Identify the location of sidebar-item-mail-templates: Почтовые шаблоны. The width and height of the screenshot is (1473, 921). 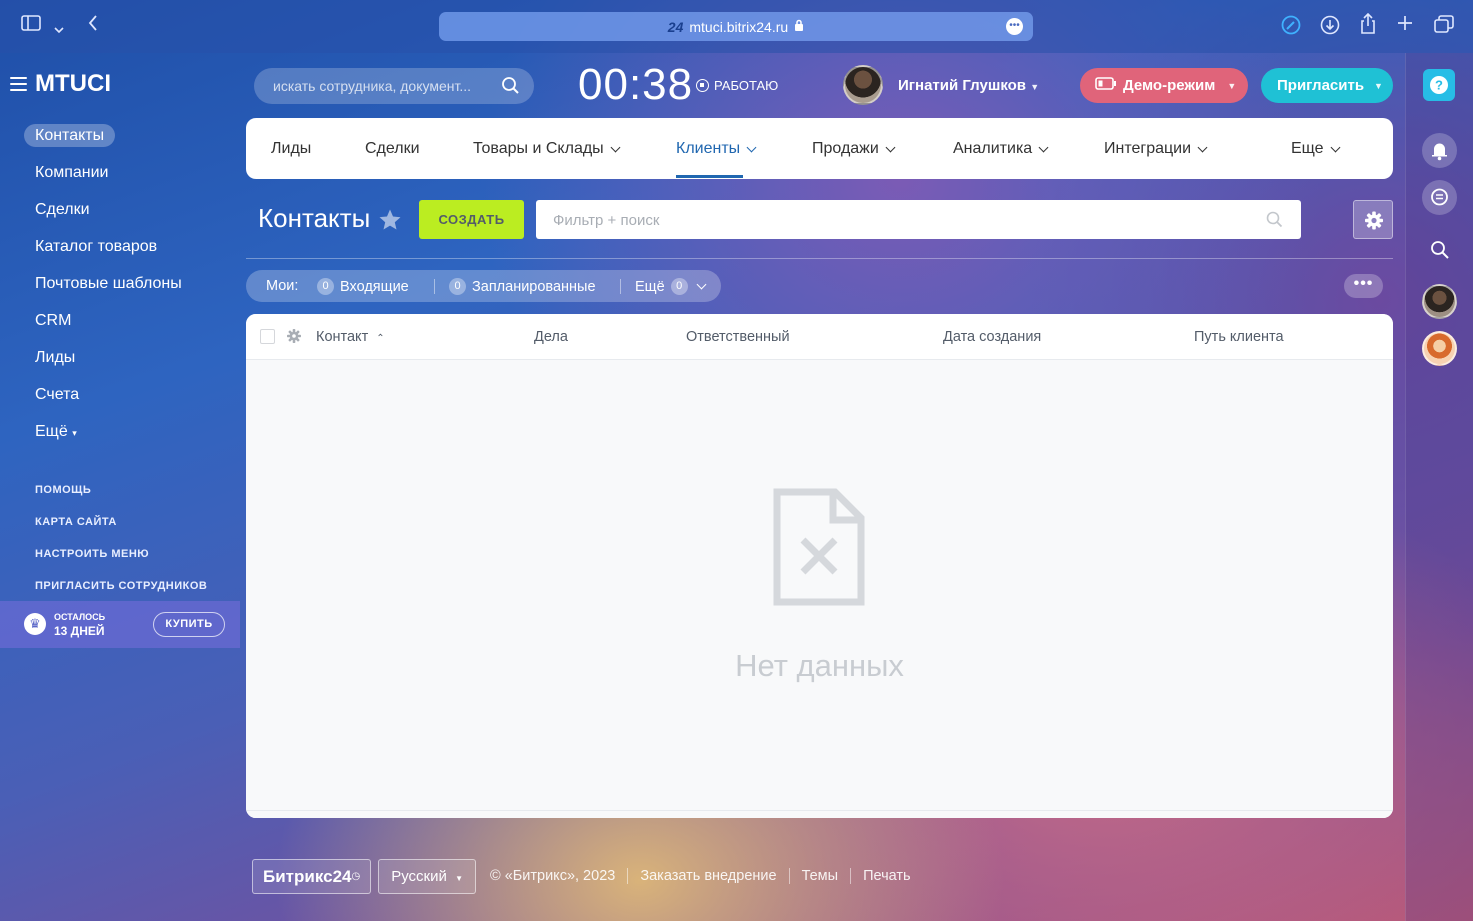
(124, 288).